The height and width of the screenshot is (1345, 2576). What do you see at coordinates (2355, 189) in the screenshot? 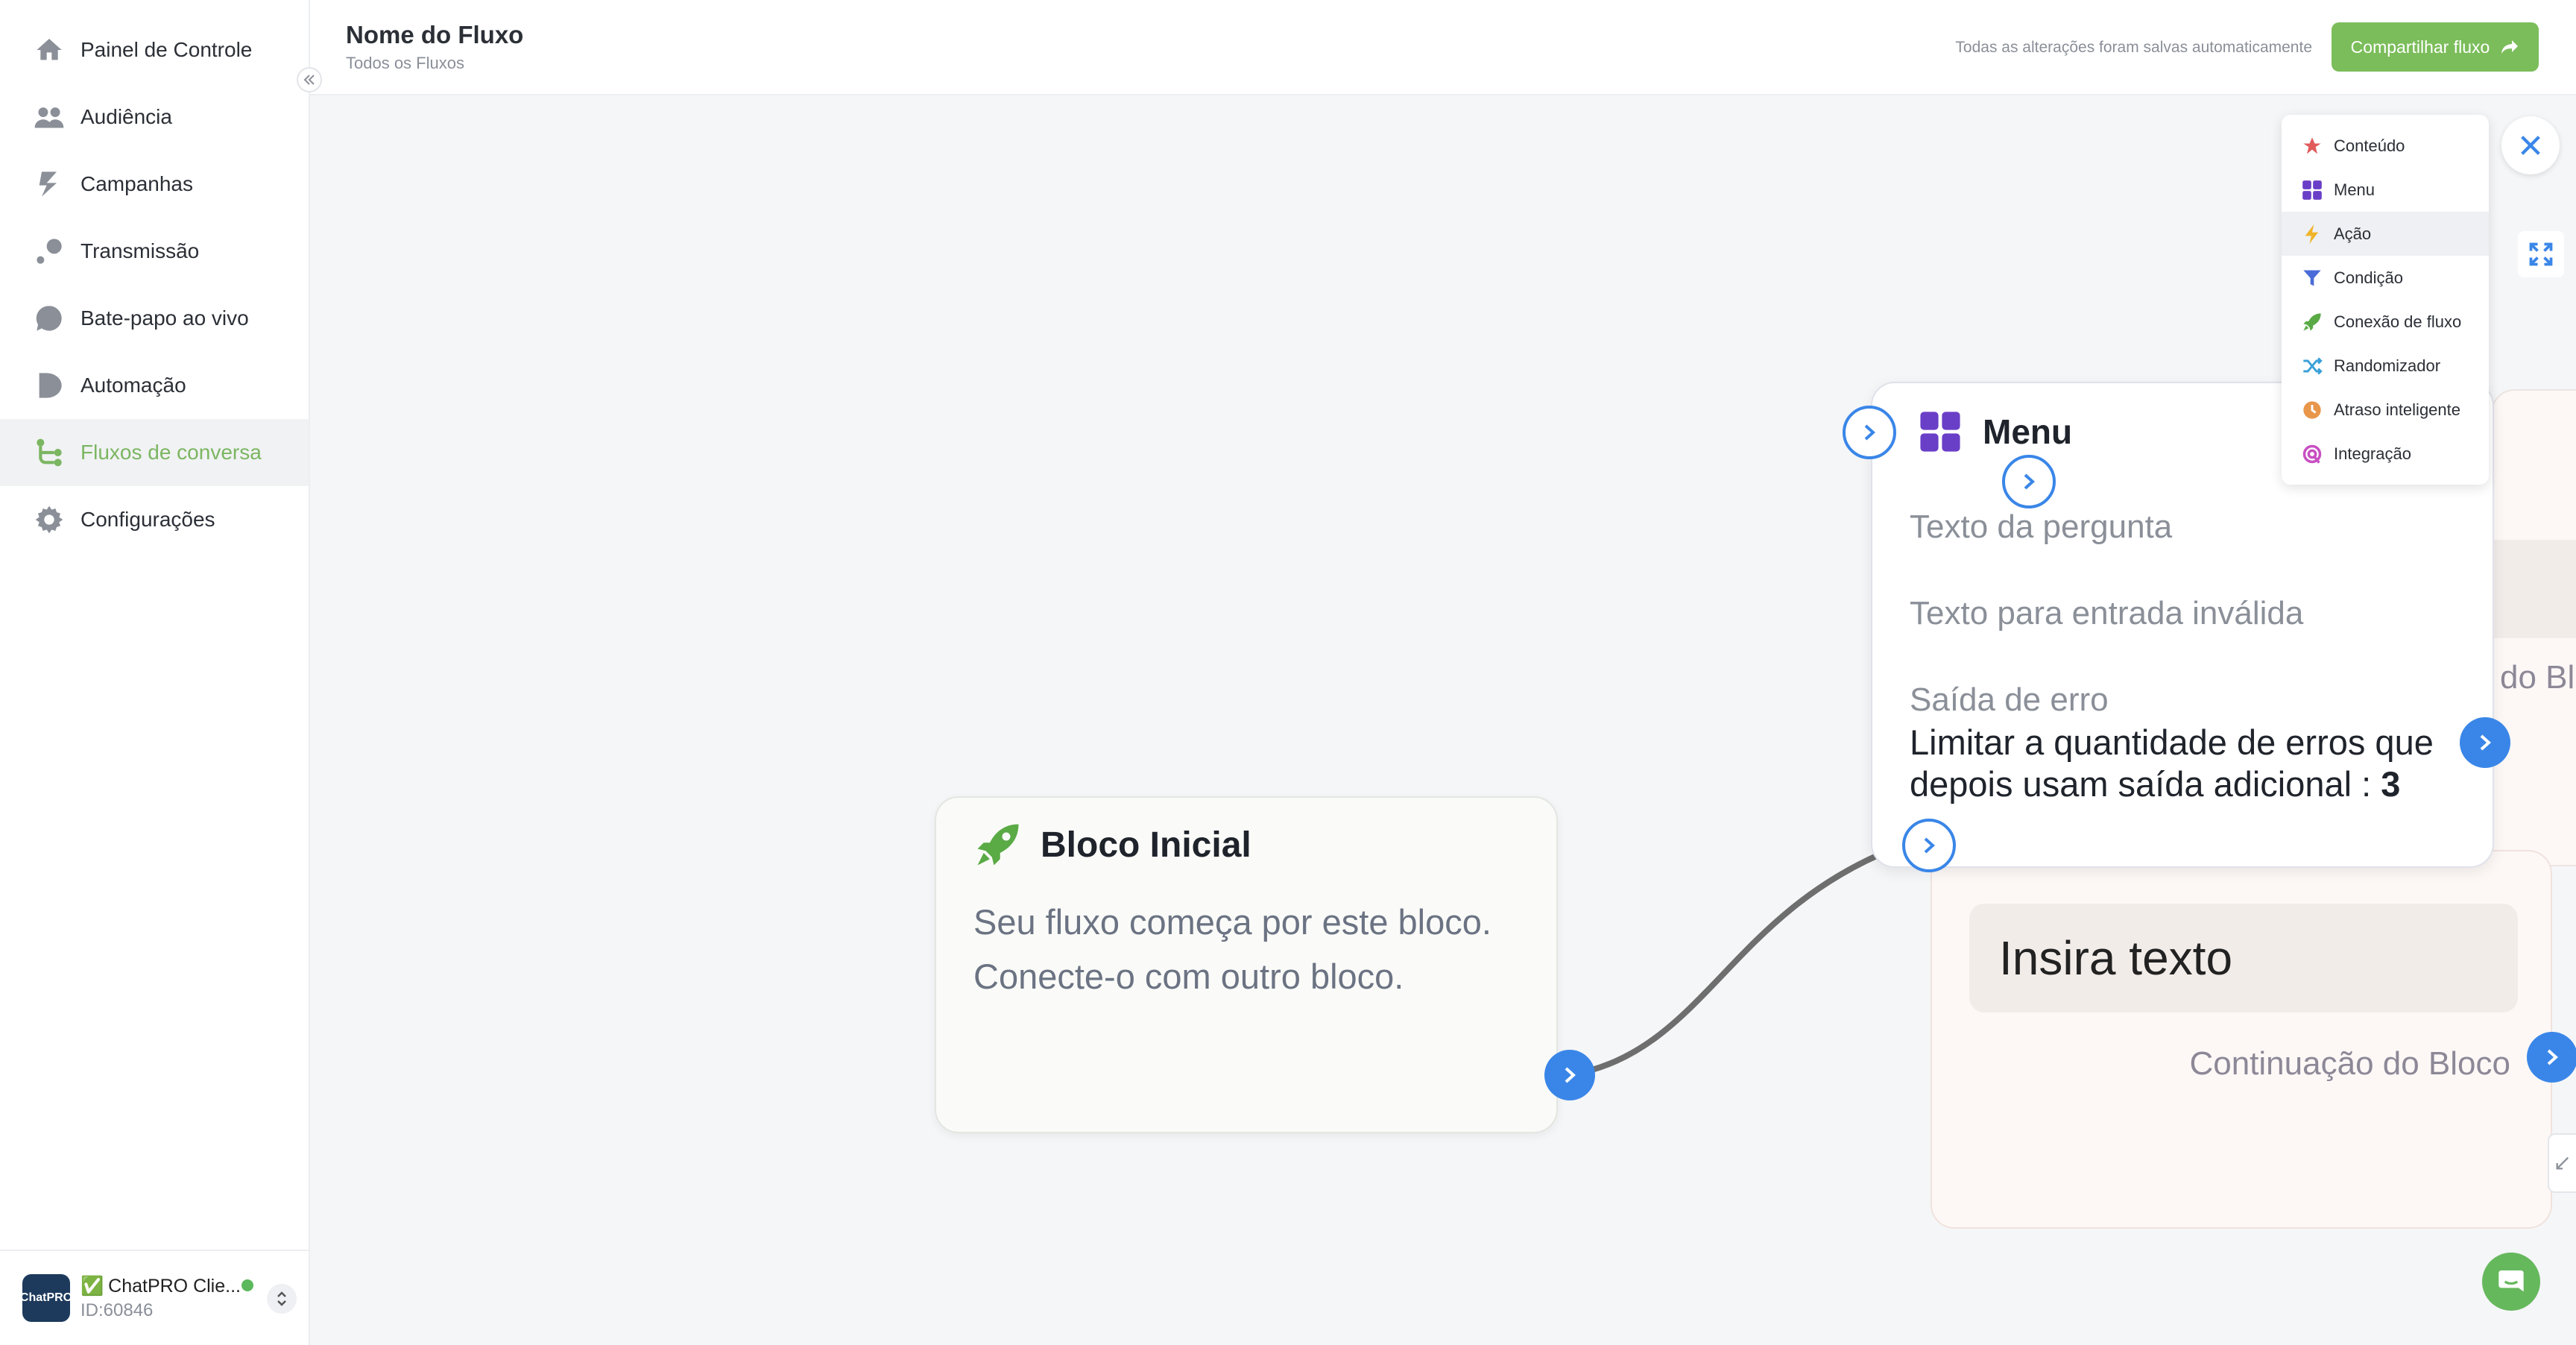
I see `add-block-label: Menu` at bounding box center [2355, 189].